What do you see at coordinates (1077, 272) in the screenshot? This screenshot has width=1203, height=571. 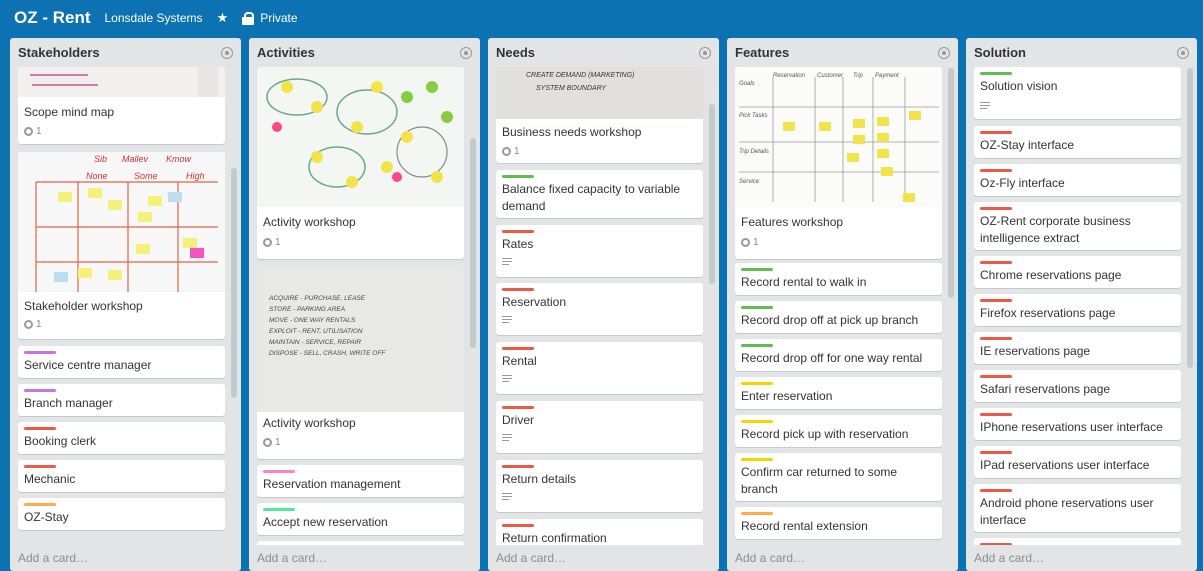 I see `list-card: Chrome reservations page` at bounding box center [1077, 272].